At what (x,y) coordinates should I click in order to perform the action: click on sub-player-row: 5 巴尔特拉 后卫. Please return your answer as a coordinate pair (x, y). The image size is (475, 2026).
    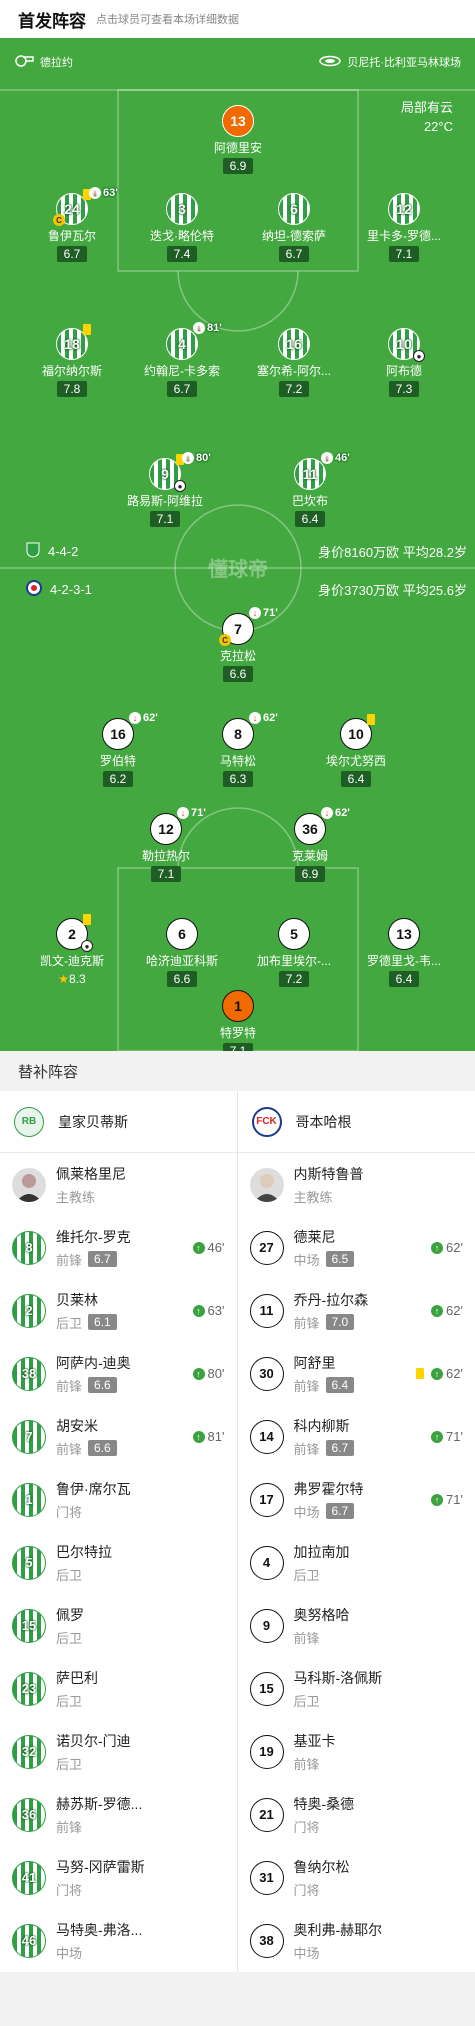
    Looking at the image, I should click on (118, 1562).